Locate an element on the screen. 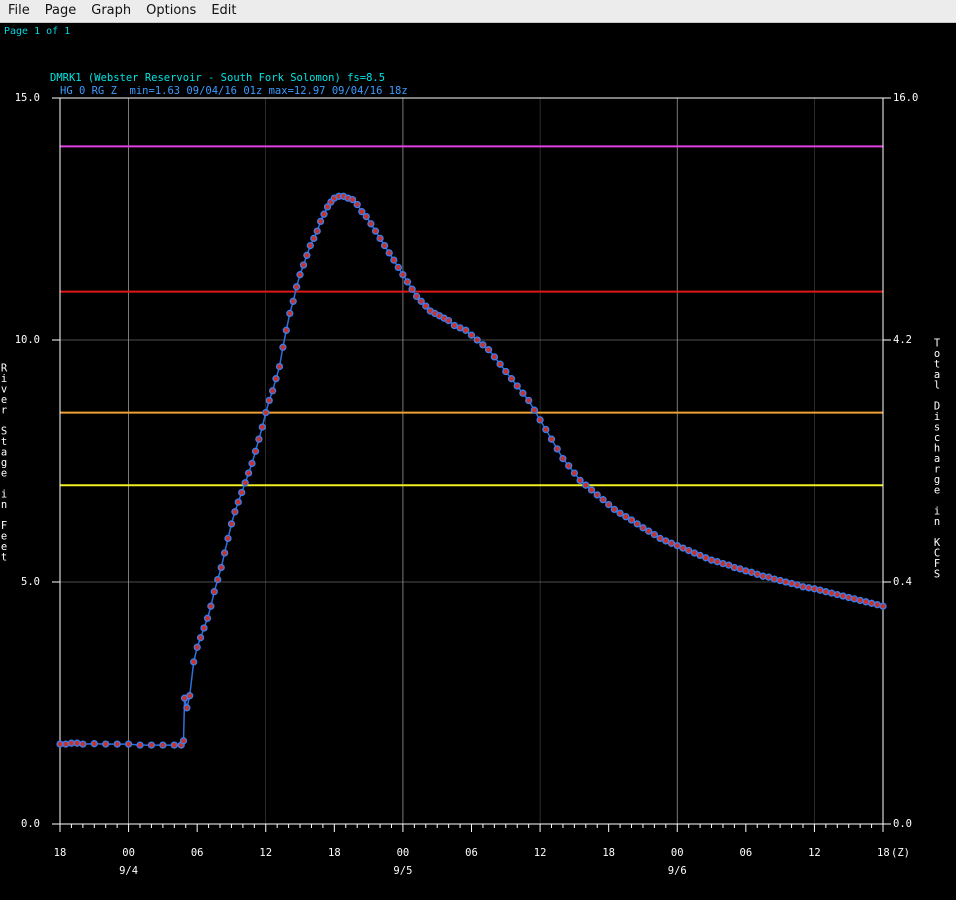 This screenshot has height=900, width=956. x-axis-unit: (Z) is located at coordinates (900, 853).